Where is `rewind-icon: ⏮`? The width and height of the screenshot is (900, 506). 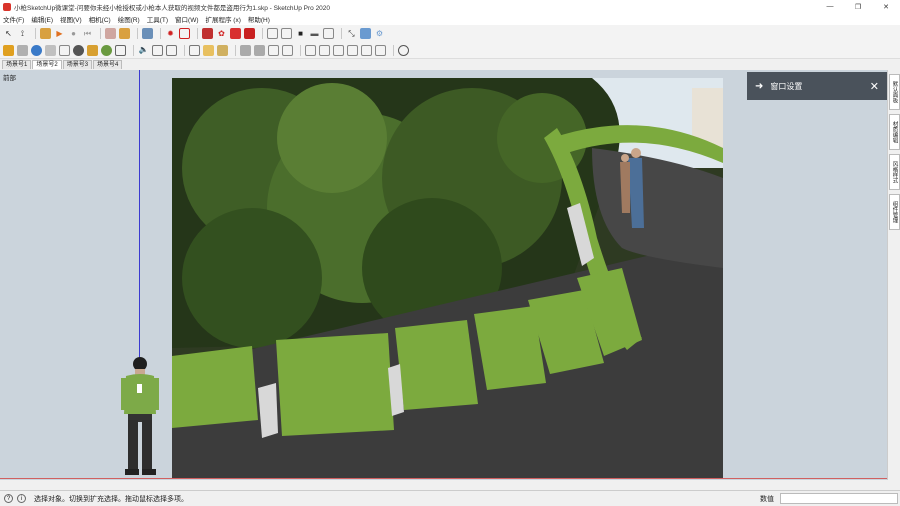 rewind-icon: ⏮ is located at coordinates (87, 33).